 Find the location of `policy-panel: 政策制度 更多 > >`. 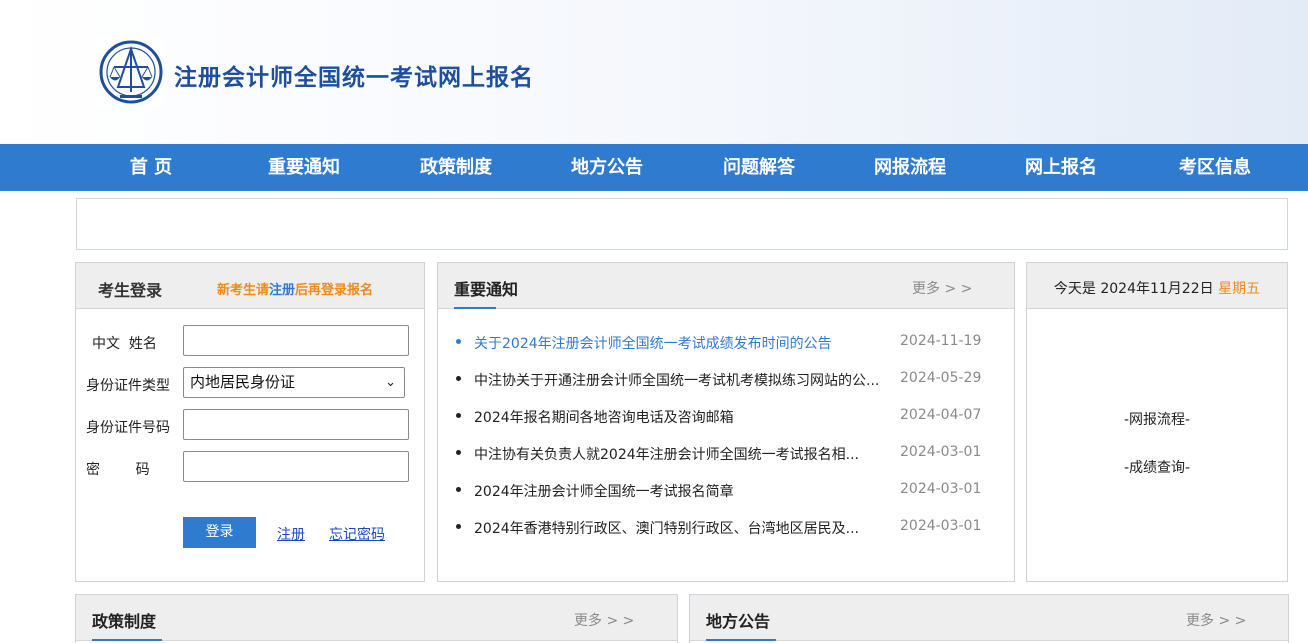

policy-panel: 政策制度 更多 > > is located at coordinates (376, 618).